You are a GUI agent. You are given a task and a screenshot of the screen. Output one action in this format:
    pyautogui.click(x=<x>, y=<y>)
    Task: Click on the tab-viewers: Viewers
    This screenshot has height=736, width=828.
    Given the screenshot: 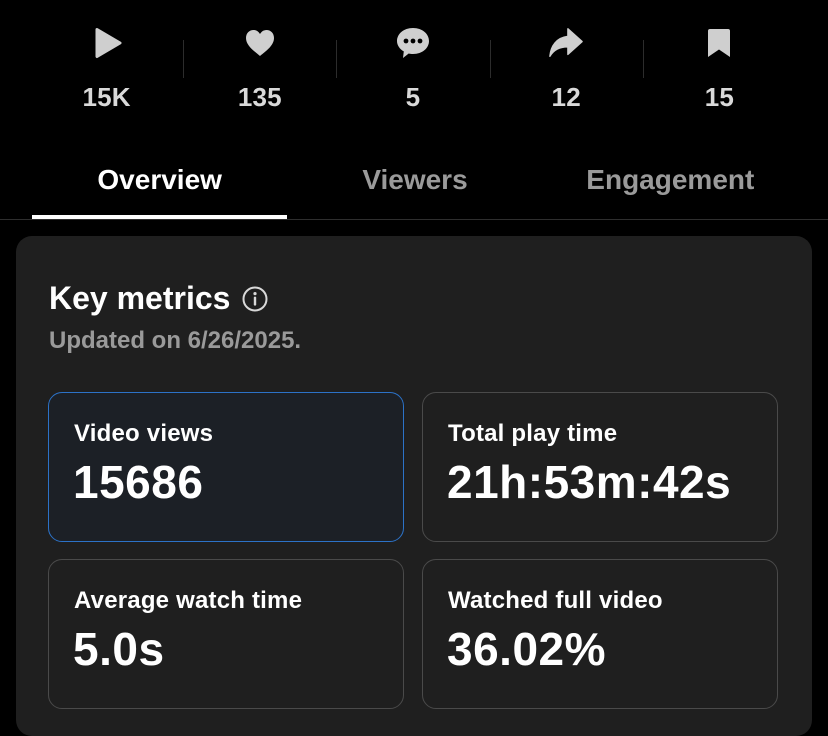 What is the action you would take?
    pyautogui.click(x=414, y=179)
    